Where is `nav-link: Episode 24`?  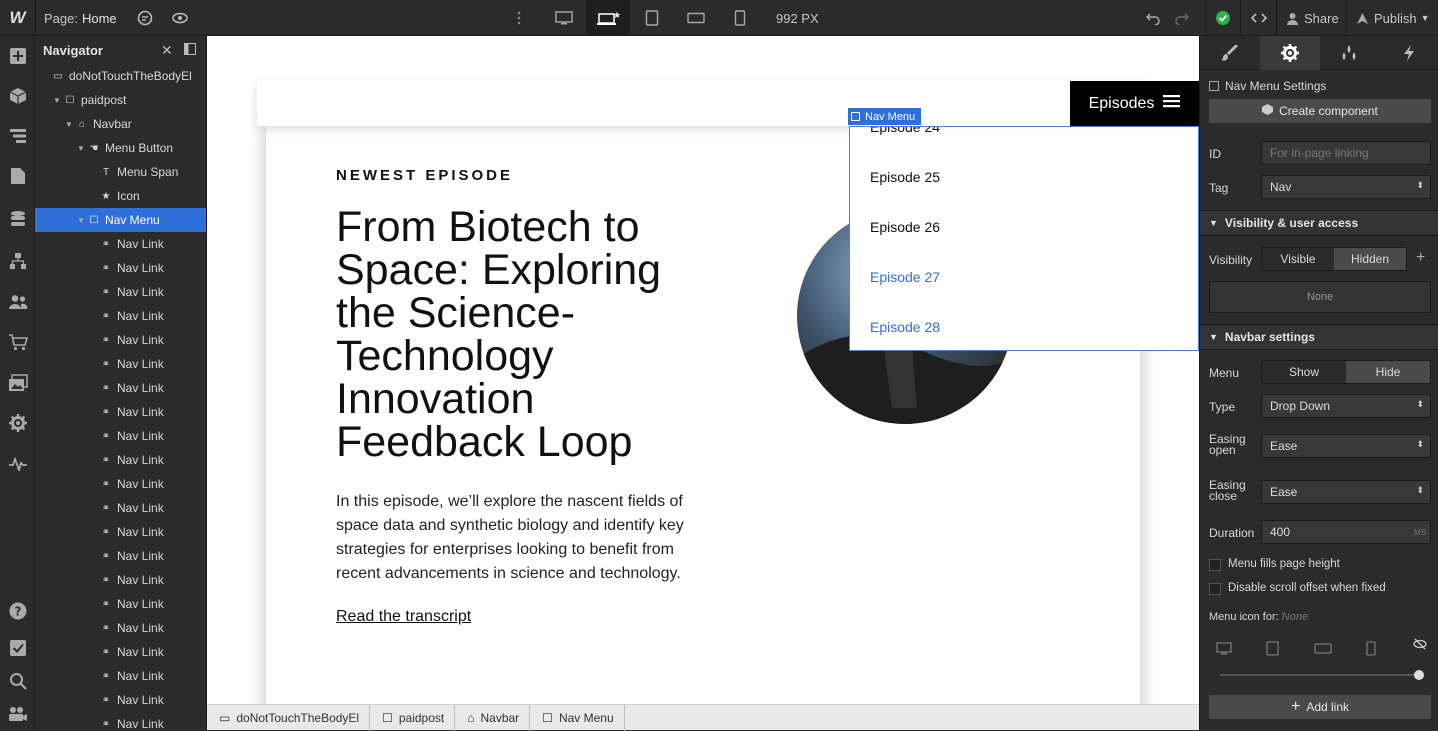 nav-link: Episode 24 is located at coordinates (905, 131).